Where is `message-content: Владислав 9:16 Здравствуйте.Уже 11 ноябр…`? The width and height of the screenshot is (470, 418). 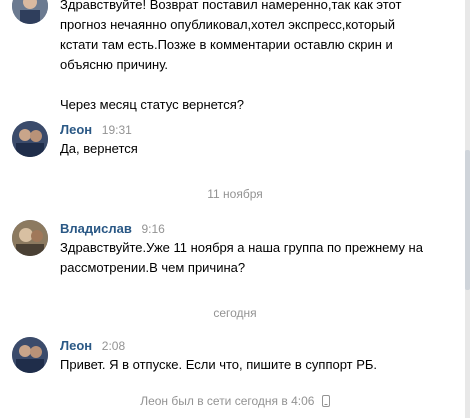 message-content: Владислав 9:16 Здравствуйте.Уже 11 ноябр… is located at coordinates (259, 249).